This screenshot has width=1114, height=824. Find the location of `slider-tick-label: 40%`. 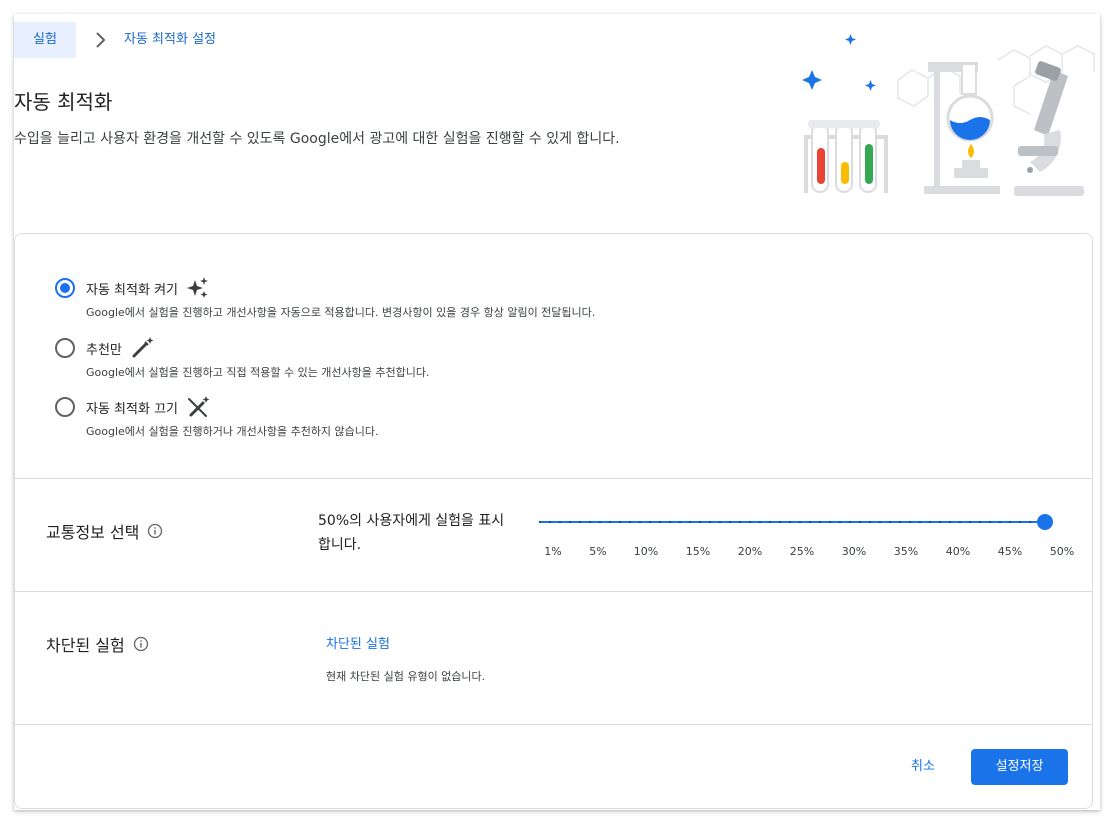

slider-tick-label: 40% is located at coordinates (958, 551).